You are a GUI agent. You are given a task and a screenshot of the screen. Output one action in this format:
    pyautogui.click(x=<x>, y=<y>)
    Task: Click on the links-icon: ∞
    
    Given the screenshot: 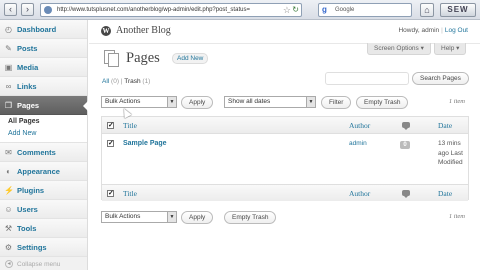 What is the action you would take?
    pyautogui.click(x=8, y=86)
    